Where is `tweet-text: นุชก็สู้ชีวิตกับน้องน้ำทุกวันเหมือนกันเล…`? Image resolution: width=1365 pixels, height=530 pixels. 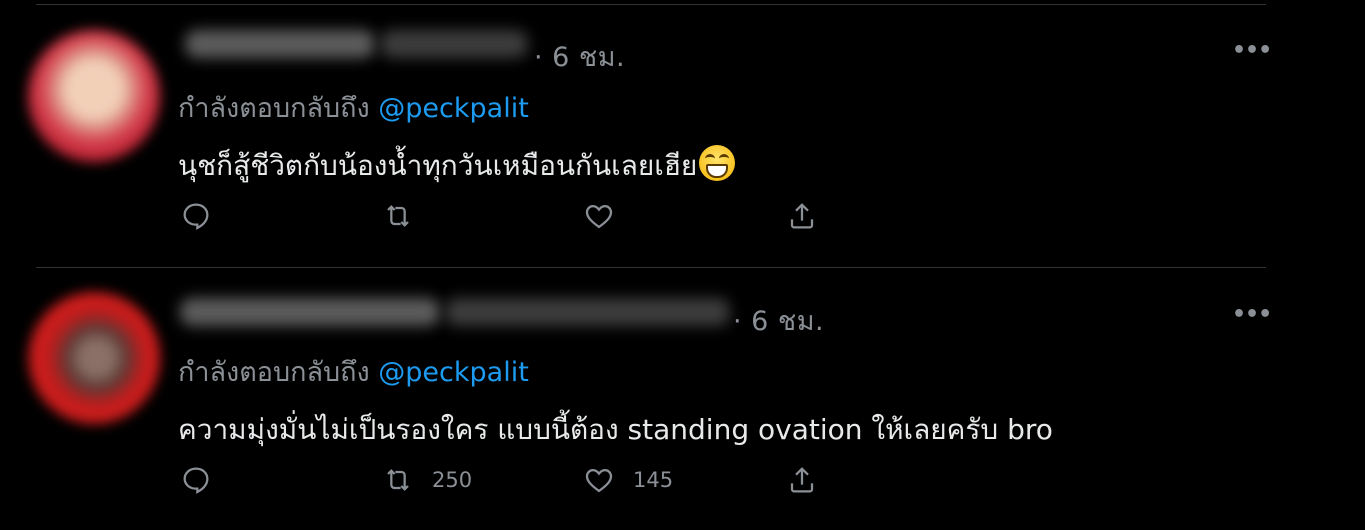
tweet-text: นุชก็สู้ชีวิตกับน้องน้ำทุกวันเหมือนกันเล… is located at coordinates (457, 166).